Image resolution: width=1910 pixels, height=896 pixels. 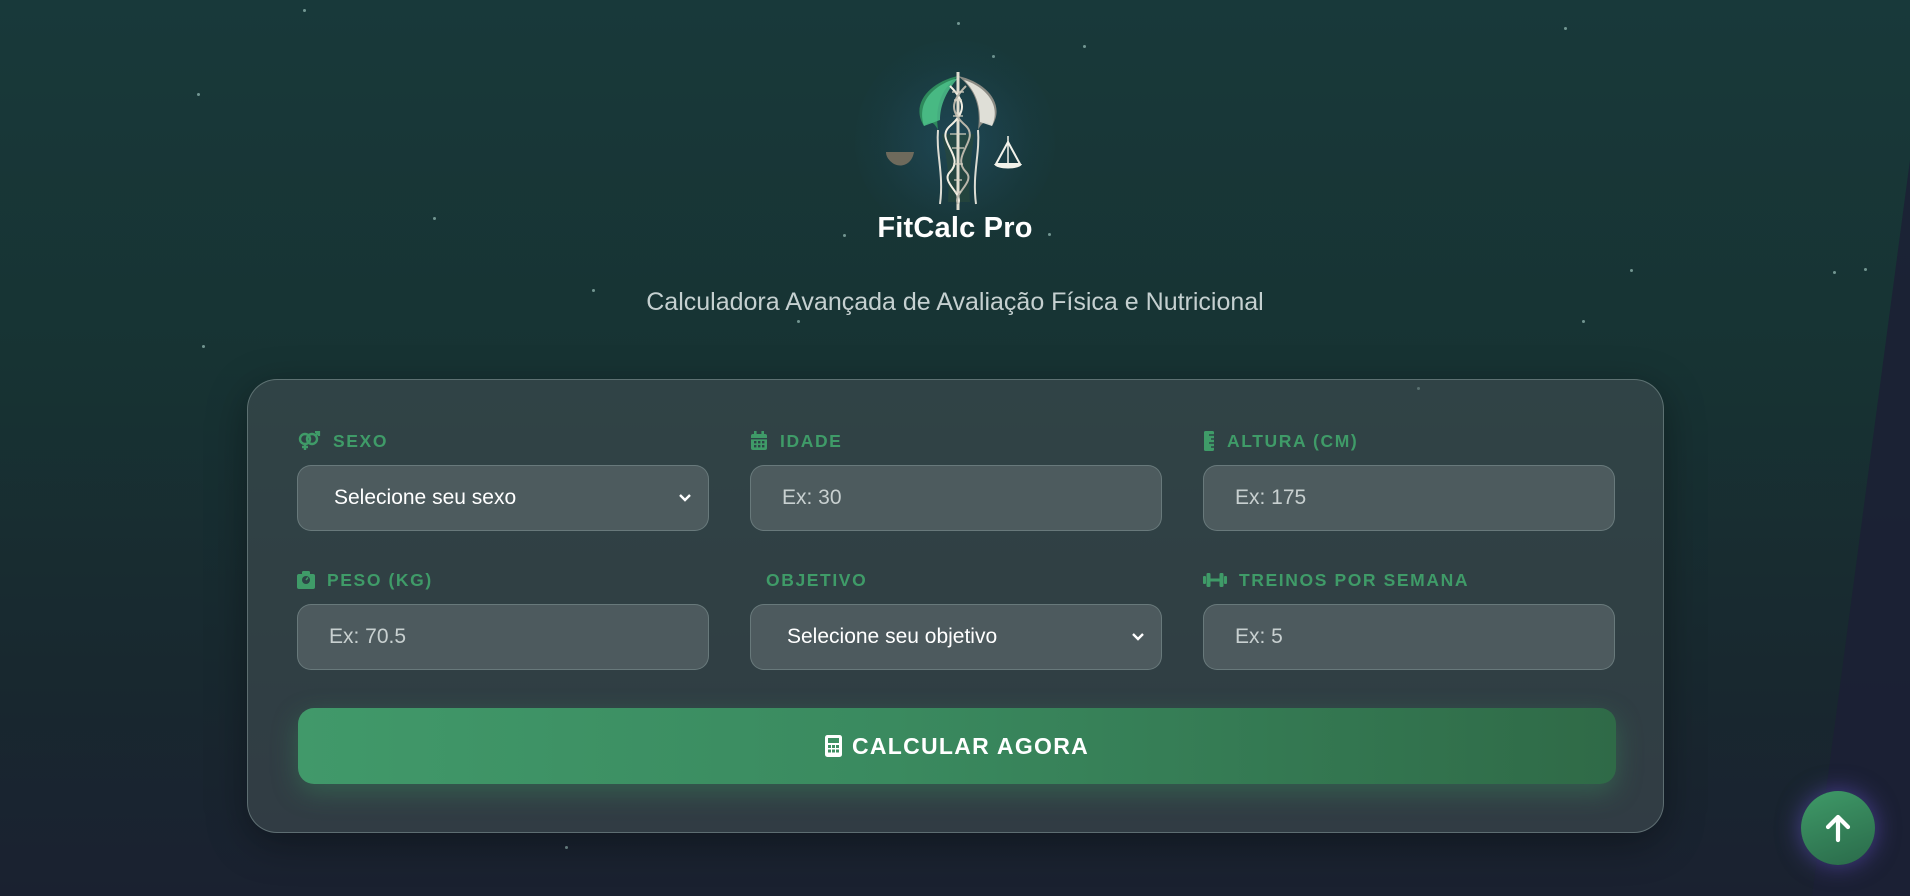 I want to click on field-peso: PESO (KG) Ex: 70.5, so click(x=503, y=619).